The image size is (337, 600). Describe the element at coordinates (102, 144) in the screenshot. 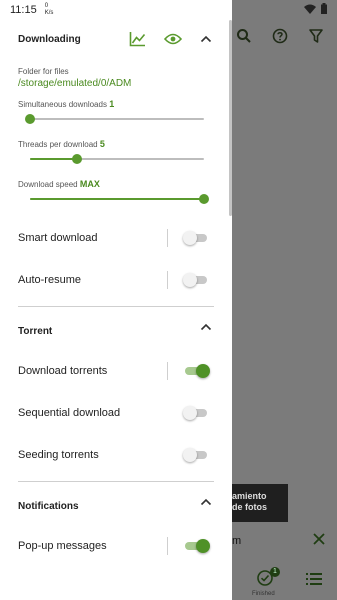

I see `threads-per-download-value: 5` at that location.